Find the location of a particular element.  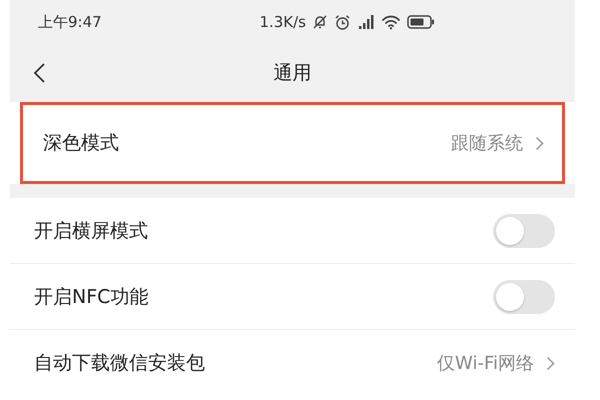

row-label: 深色模式 is located at coordinates (81, 143).